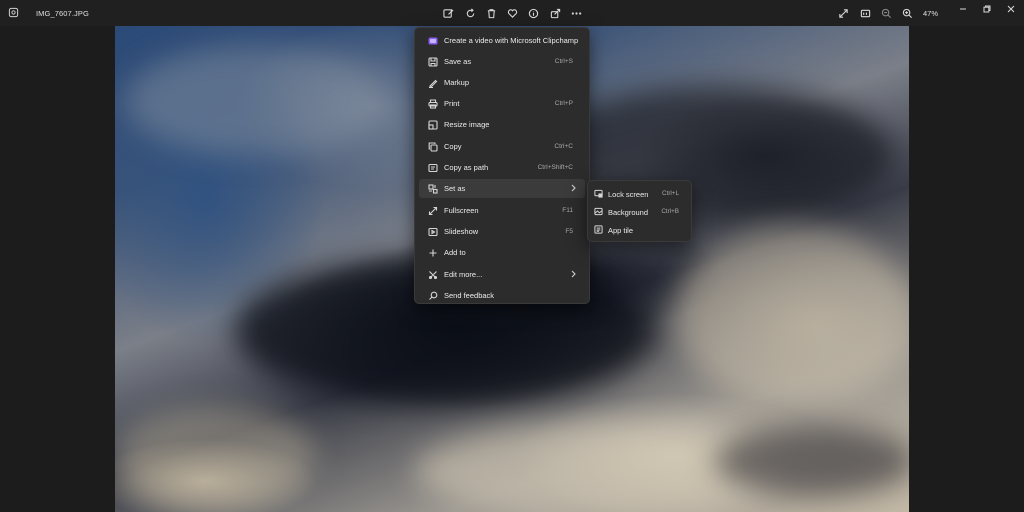 The height and width of the screenshot is (512, 1024). Describe the element at coordinates (502, 40) in the screenshot. I see `menu-item-clipchamp: Create a video with Microsoft Clipchamp` at that location.